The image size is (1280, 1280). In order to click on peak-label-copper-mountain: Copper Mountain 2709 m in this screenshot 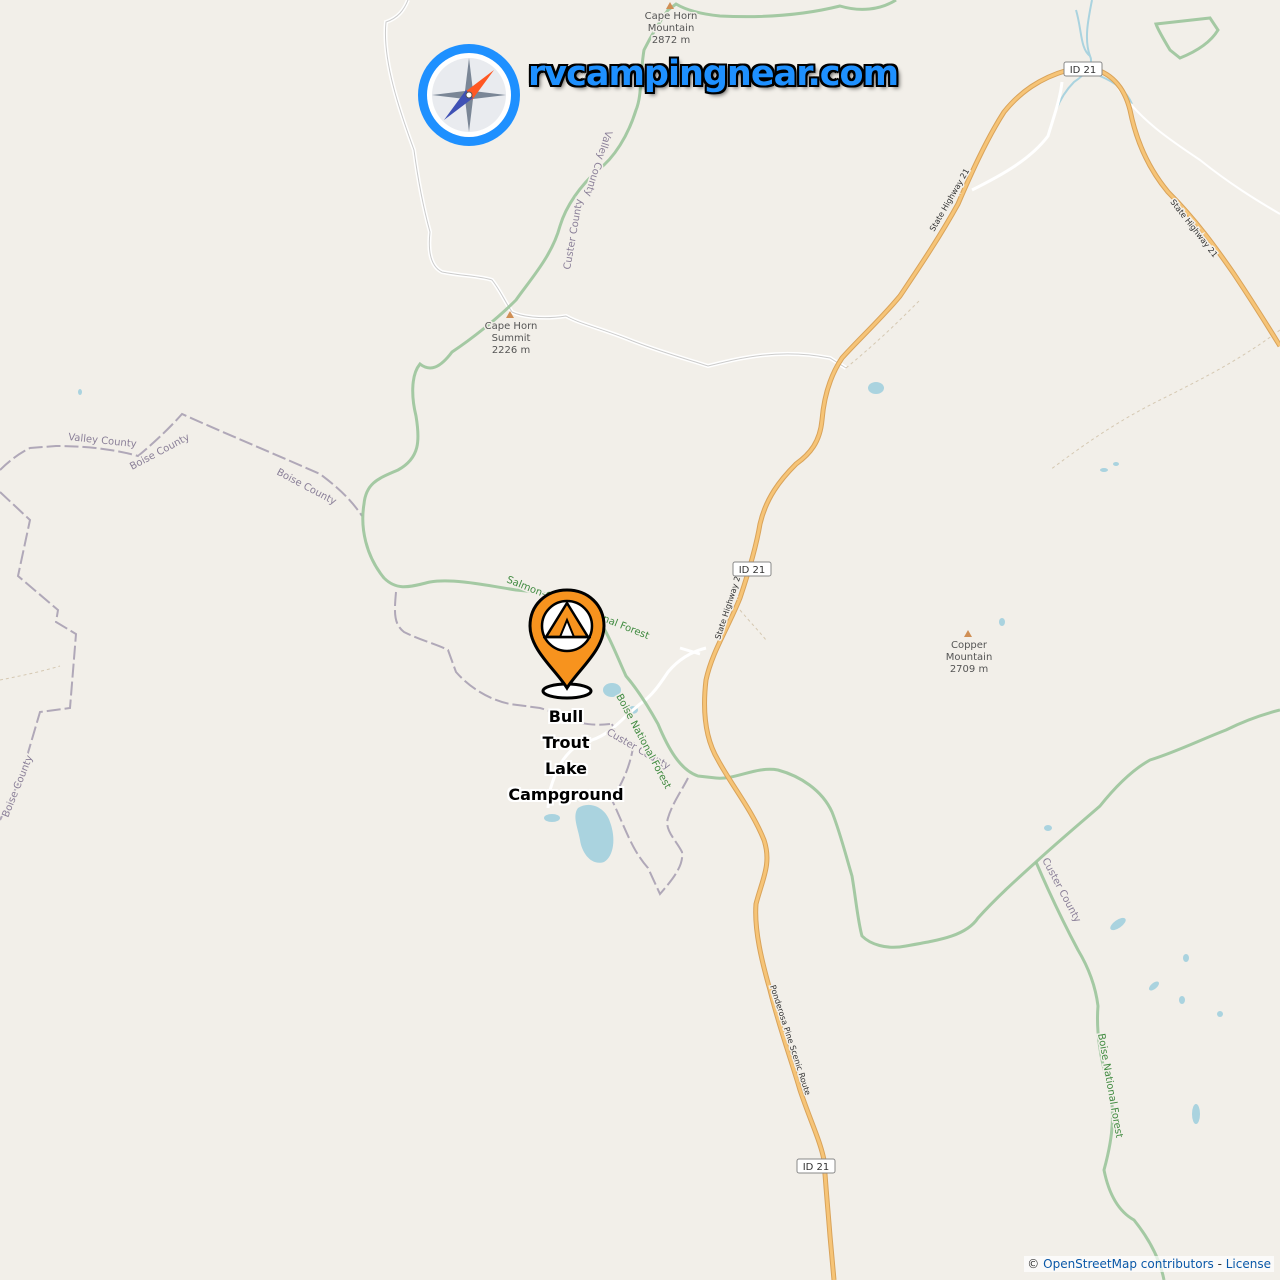, I will do `click(969, 658)`.